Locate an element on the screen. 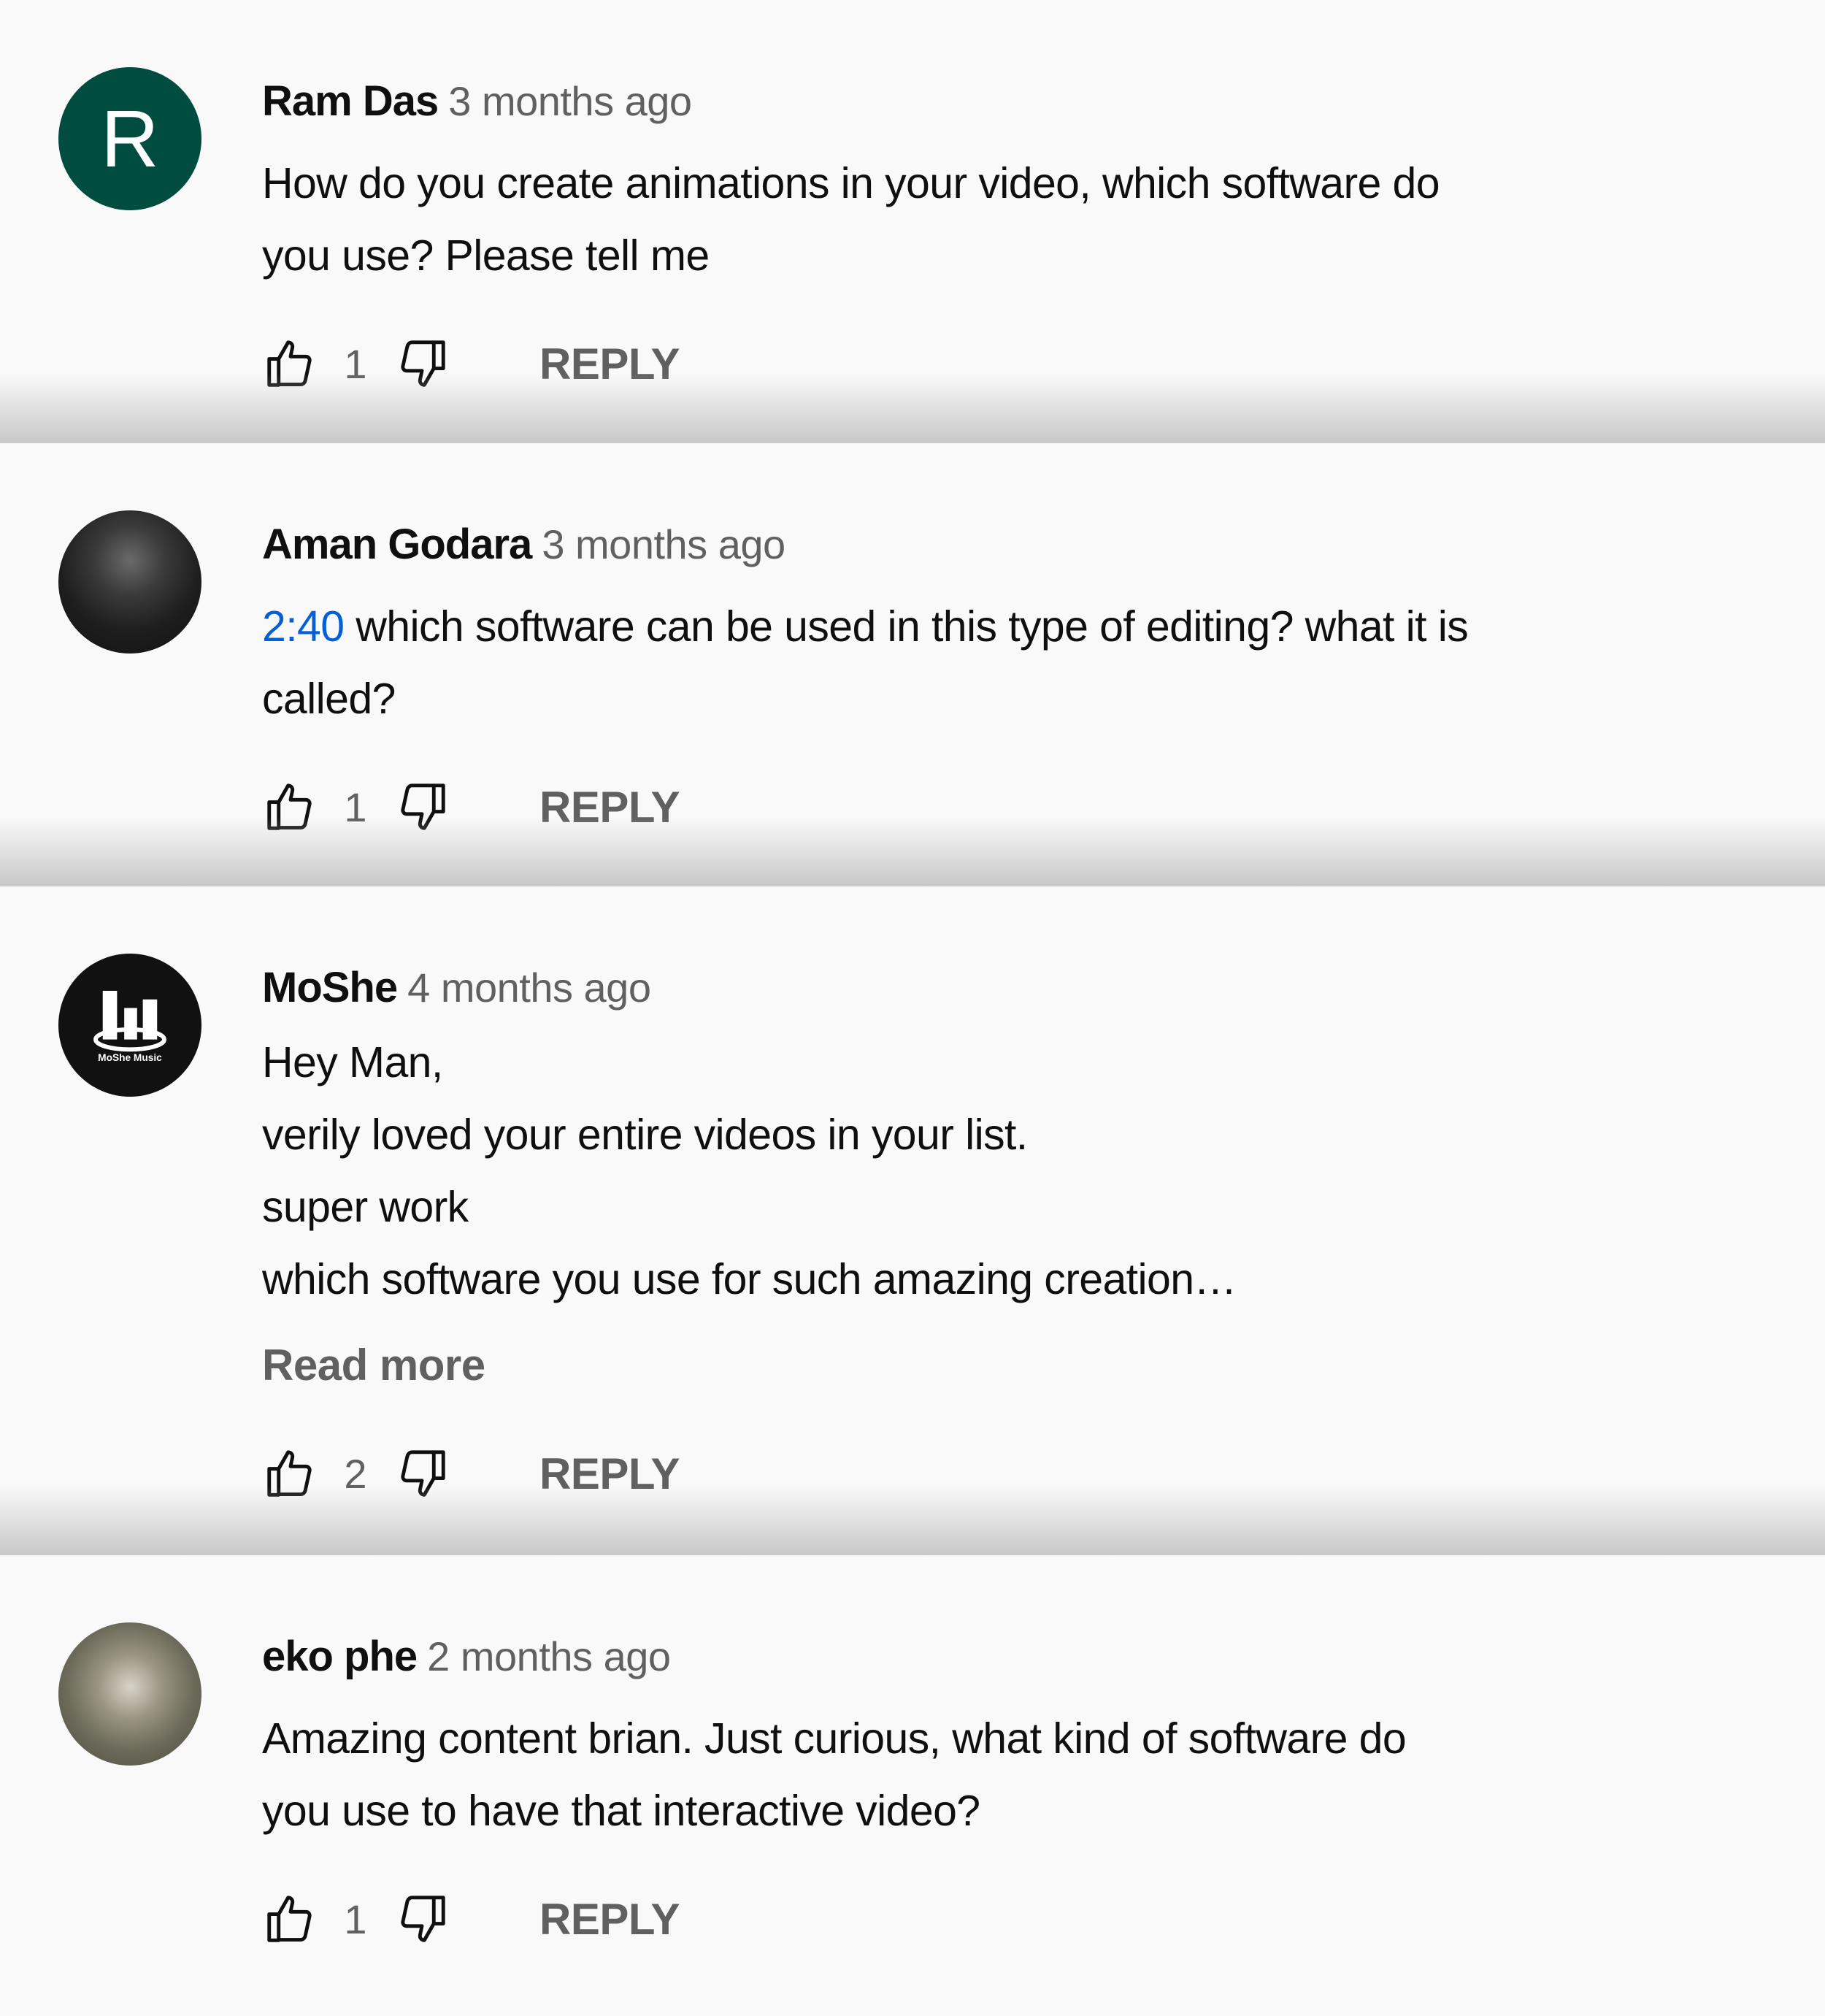 This screenshot has width=1825, height=2016. avatar: R is located at coordinates (129, 138).